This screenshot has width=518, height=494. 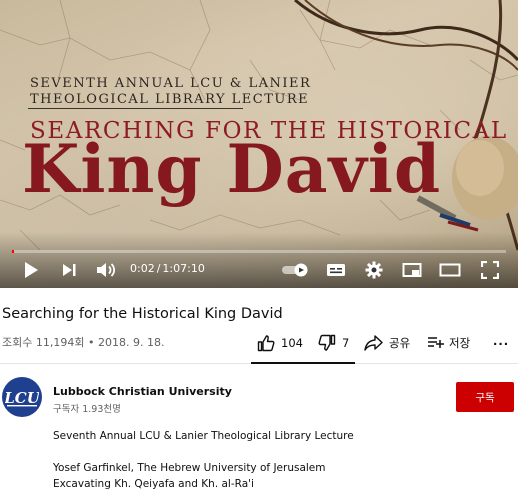 I want to click on lecture-series-line1: SEVENTH ANNUAL LCU & LANIER, so click(x=171, y=83).